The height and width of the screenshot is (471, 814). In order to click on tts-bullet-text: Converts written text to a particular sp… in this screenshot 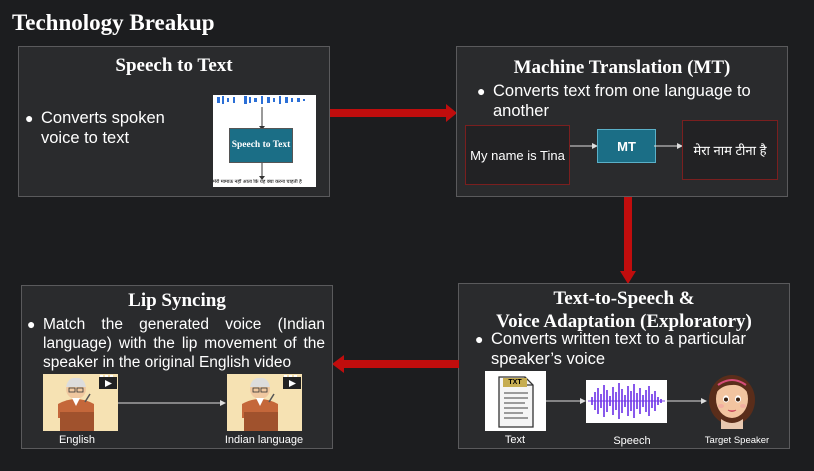, I will do `click(618, 349)`.